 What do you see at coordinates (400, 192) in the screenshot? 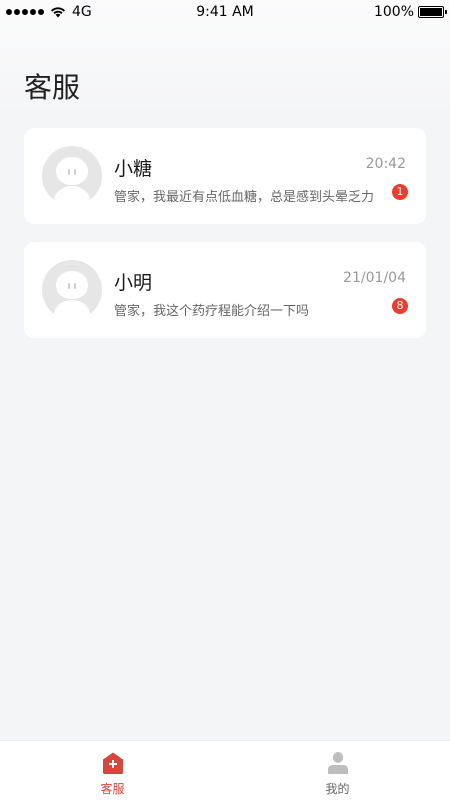
I see `unread-badge: 1` at bounding box center [400, 192].